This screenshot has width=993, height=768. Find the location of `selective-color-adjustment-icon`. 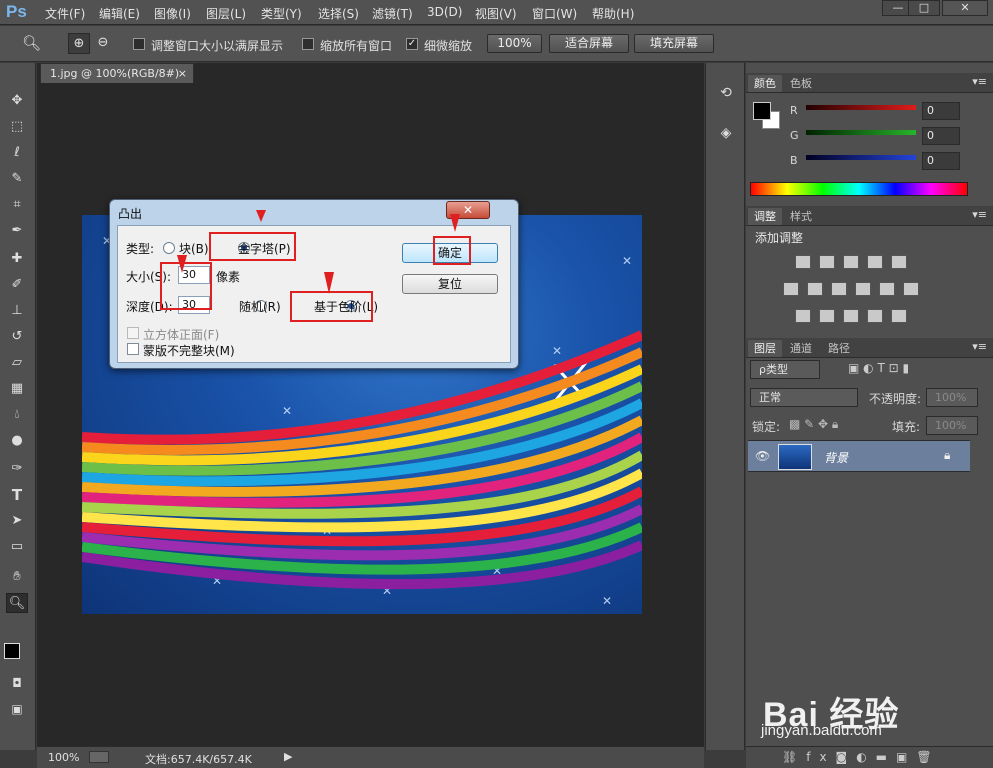

selective-color-adjustment-icon is located at coordinates (875, 316).